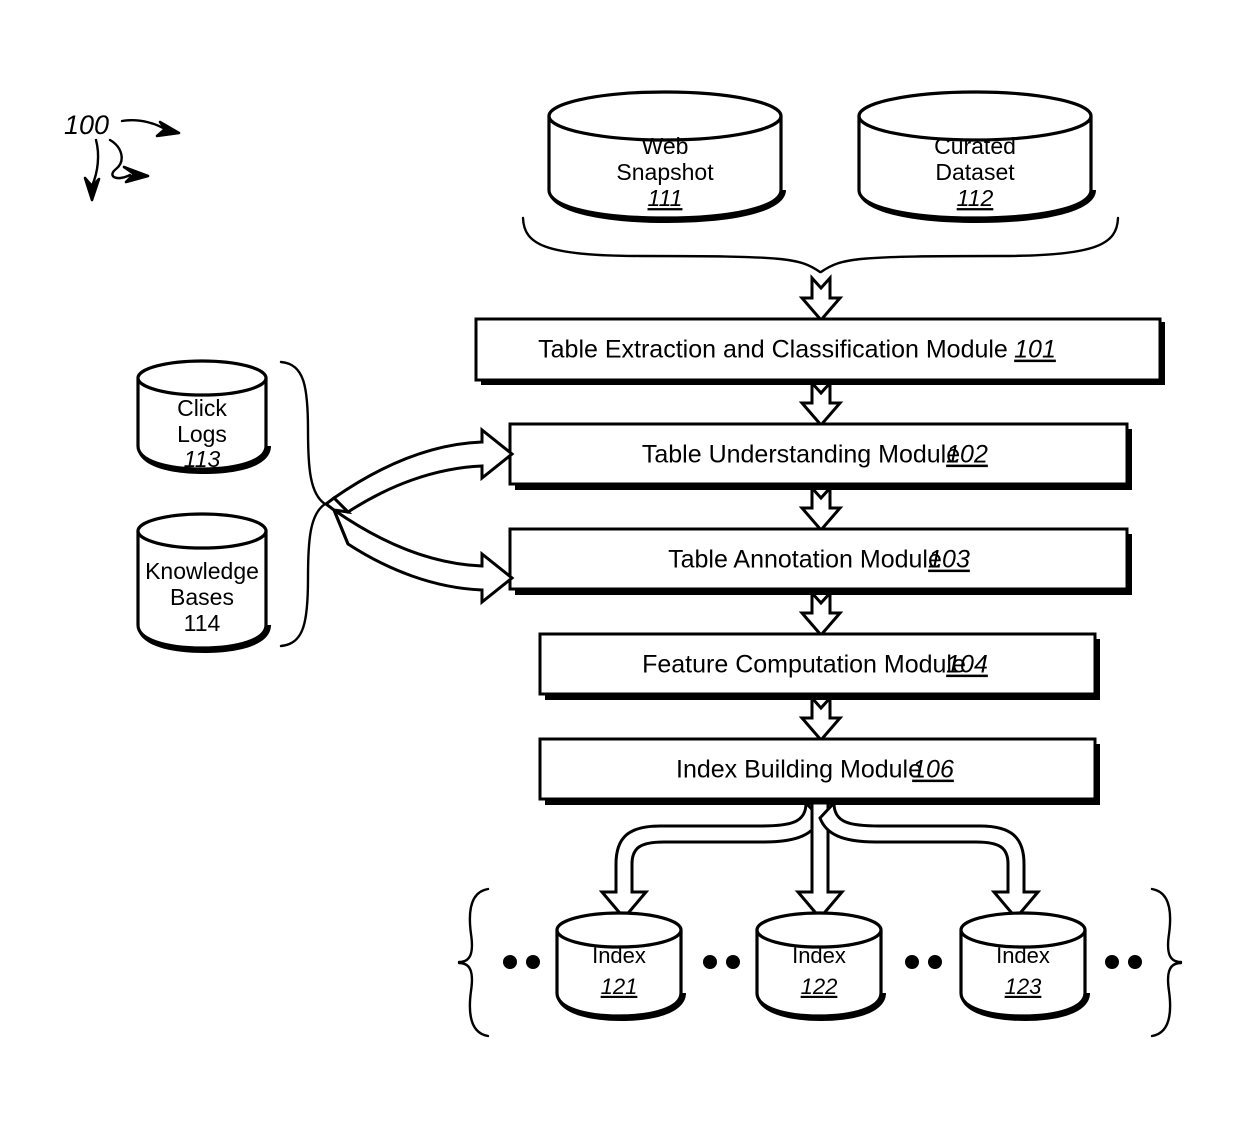  I want to click on click-logs-label-line1: Click, so click(202, 408).